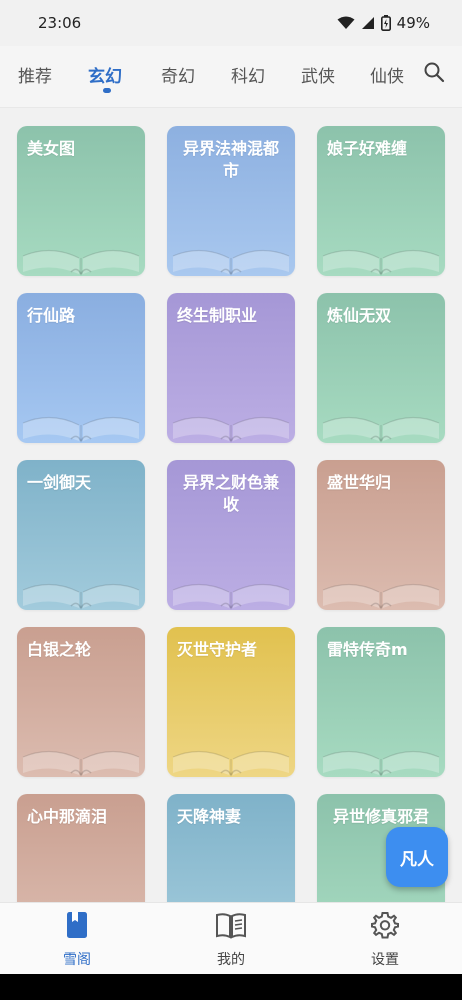  Describe the element at coordinates (231, 23) in the screenshot. I see `status-bar: 23:06 49%` at that location.